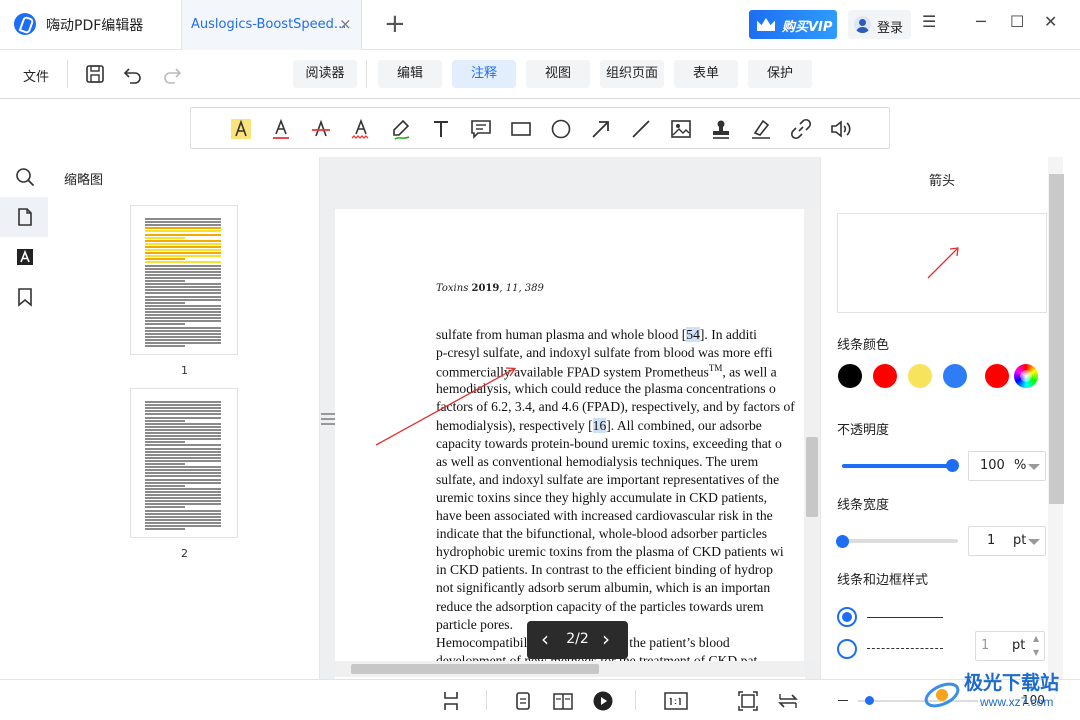 The height and width of the screenshot is (720, 1080). I want to click on audio-icon, so click(841, 129).